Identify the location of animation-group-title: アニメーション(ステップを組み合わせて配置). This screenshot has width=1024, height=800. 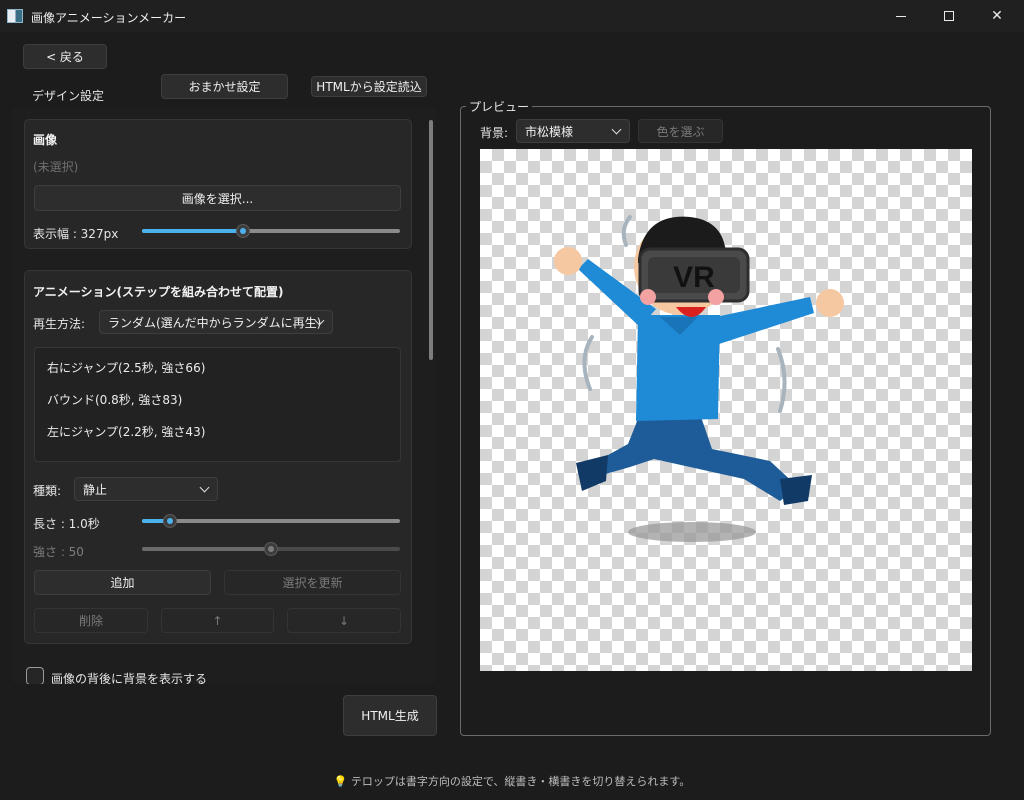
(158, 292).